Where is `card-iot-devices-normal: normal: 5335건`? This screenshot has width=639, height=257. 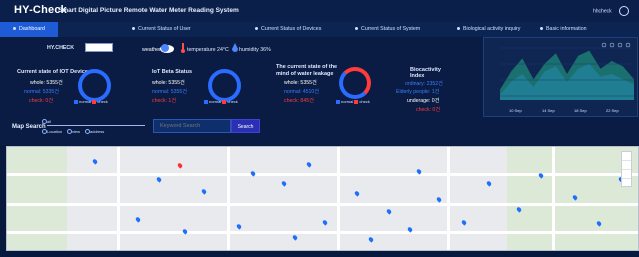
card-iot-devices-normal: normal: 5335건 is located at coordinates (42, 92).